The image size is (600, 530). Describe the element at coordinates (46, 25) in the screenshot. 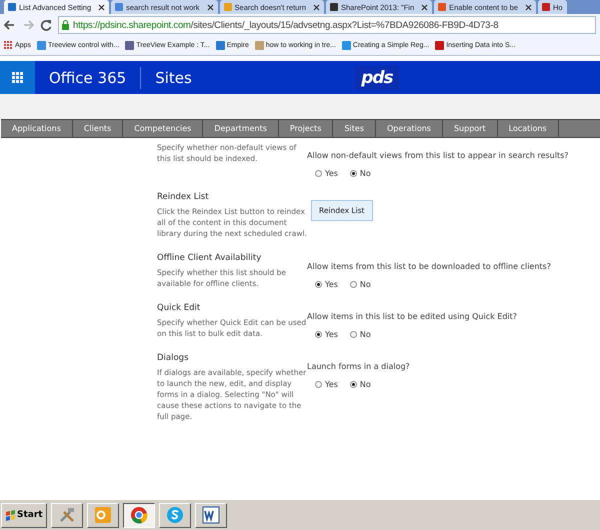

I see `reload-icon` at that location.